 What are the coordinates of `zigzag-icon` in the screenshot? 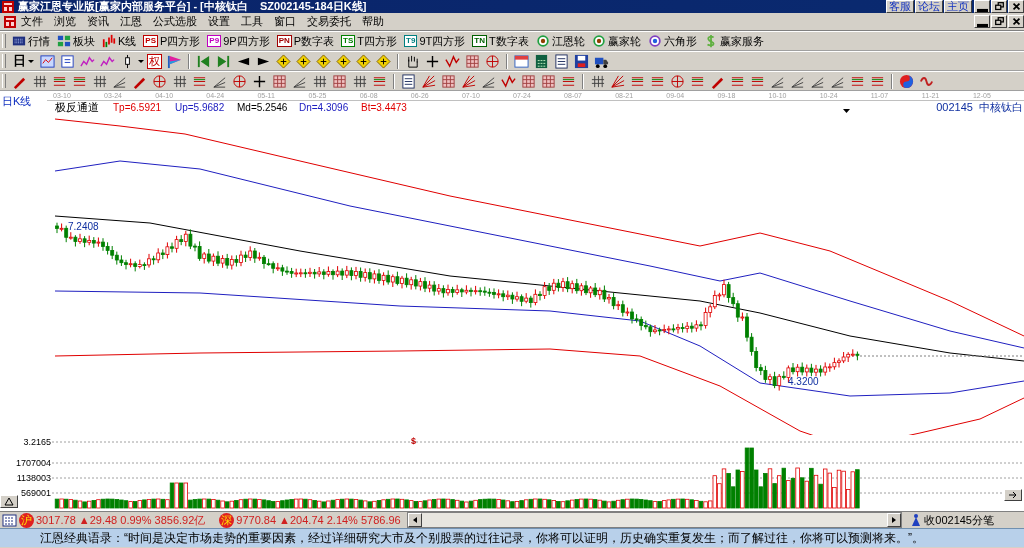 It's located at (452, 61).